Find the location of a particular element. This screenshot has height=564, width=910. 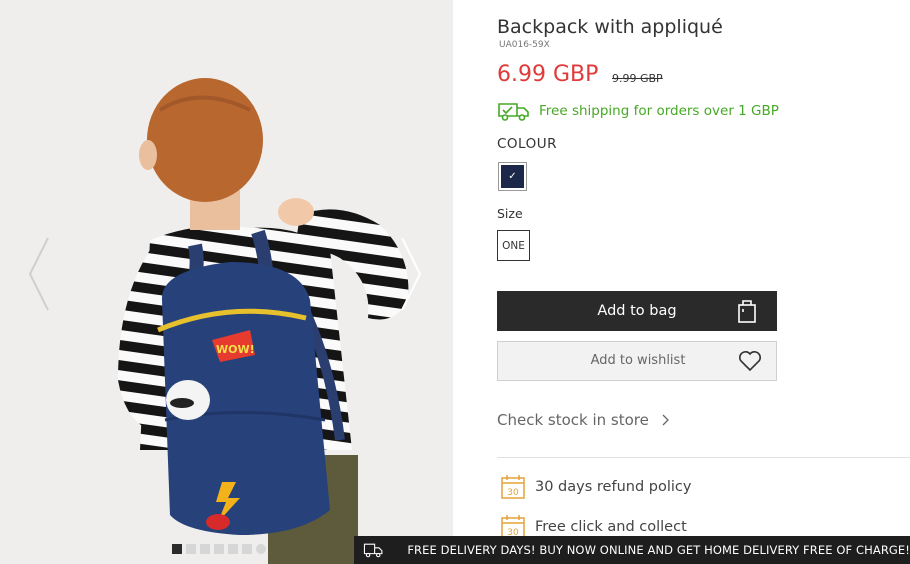

chevron-left-icon is located at coordinates (38, 274).